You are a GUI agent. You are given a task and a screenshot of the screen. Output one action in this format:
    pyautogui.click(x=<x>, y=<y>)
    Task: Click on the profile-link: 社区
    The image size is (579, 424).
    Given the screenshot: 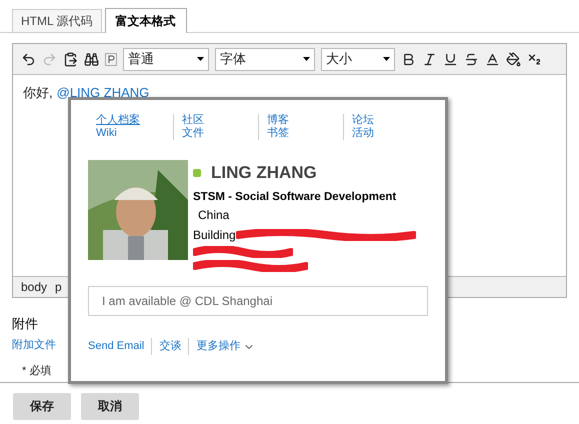 What is the action you would take?
    pyautogui.click(x=220, y=120)
    